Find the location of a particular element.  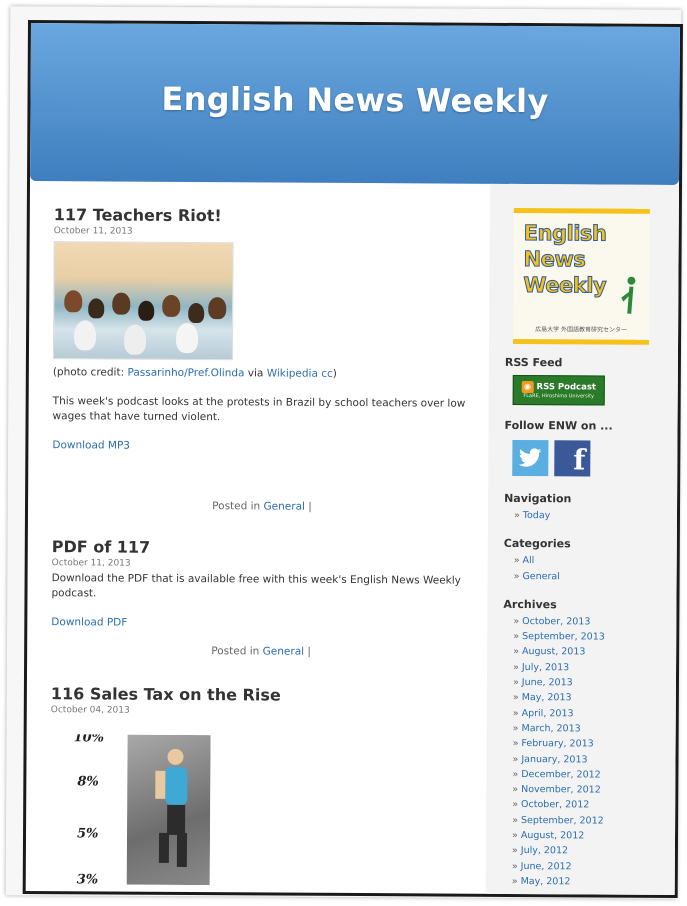

tax-label-8: 8% is located at coordinates (88, 782).